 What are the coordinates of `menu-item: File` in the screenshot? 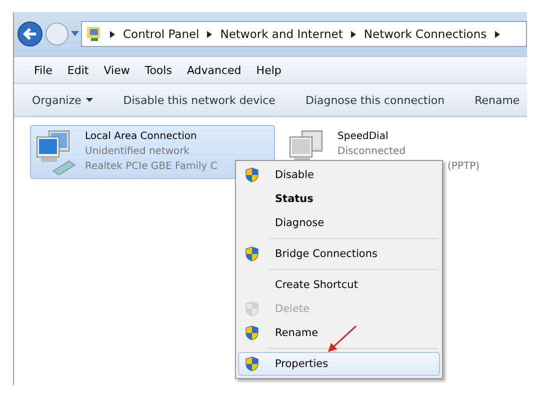 It's located at (43, 70).